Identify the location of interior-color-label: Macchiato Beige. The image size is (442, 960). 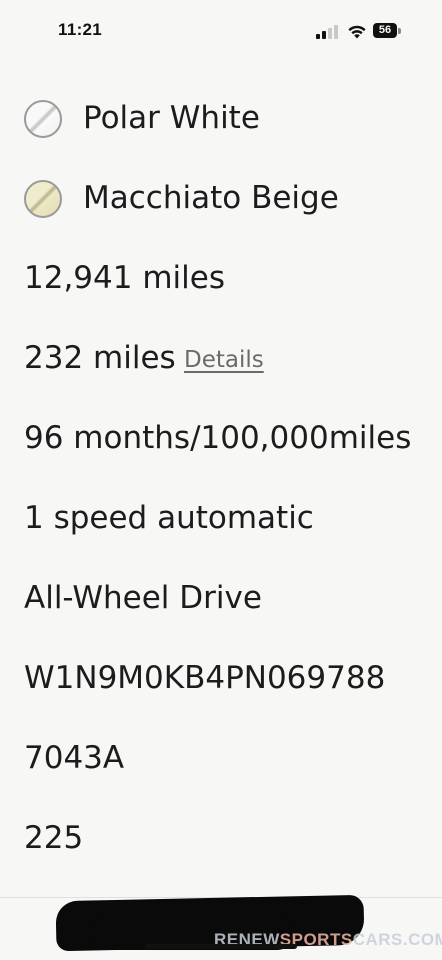
(211, 198).